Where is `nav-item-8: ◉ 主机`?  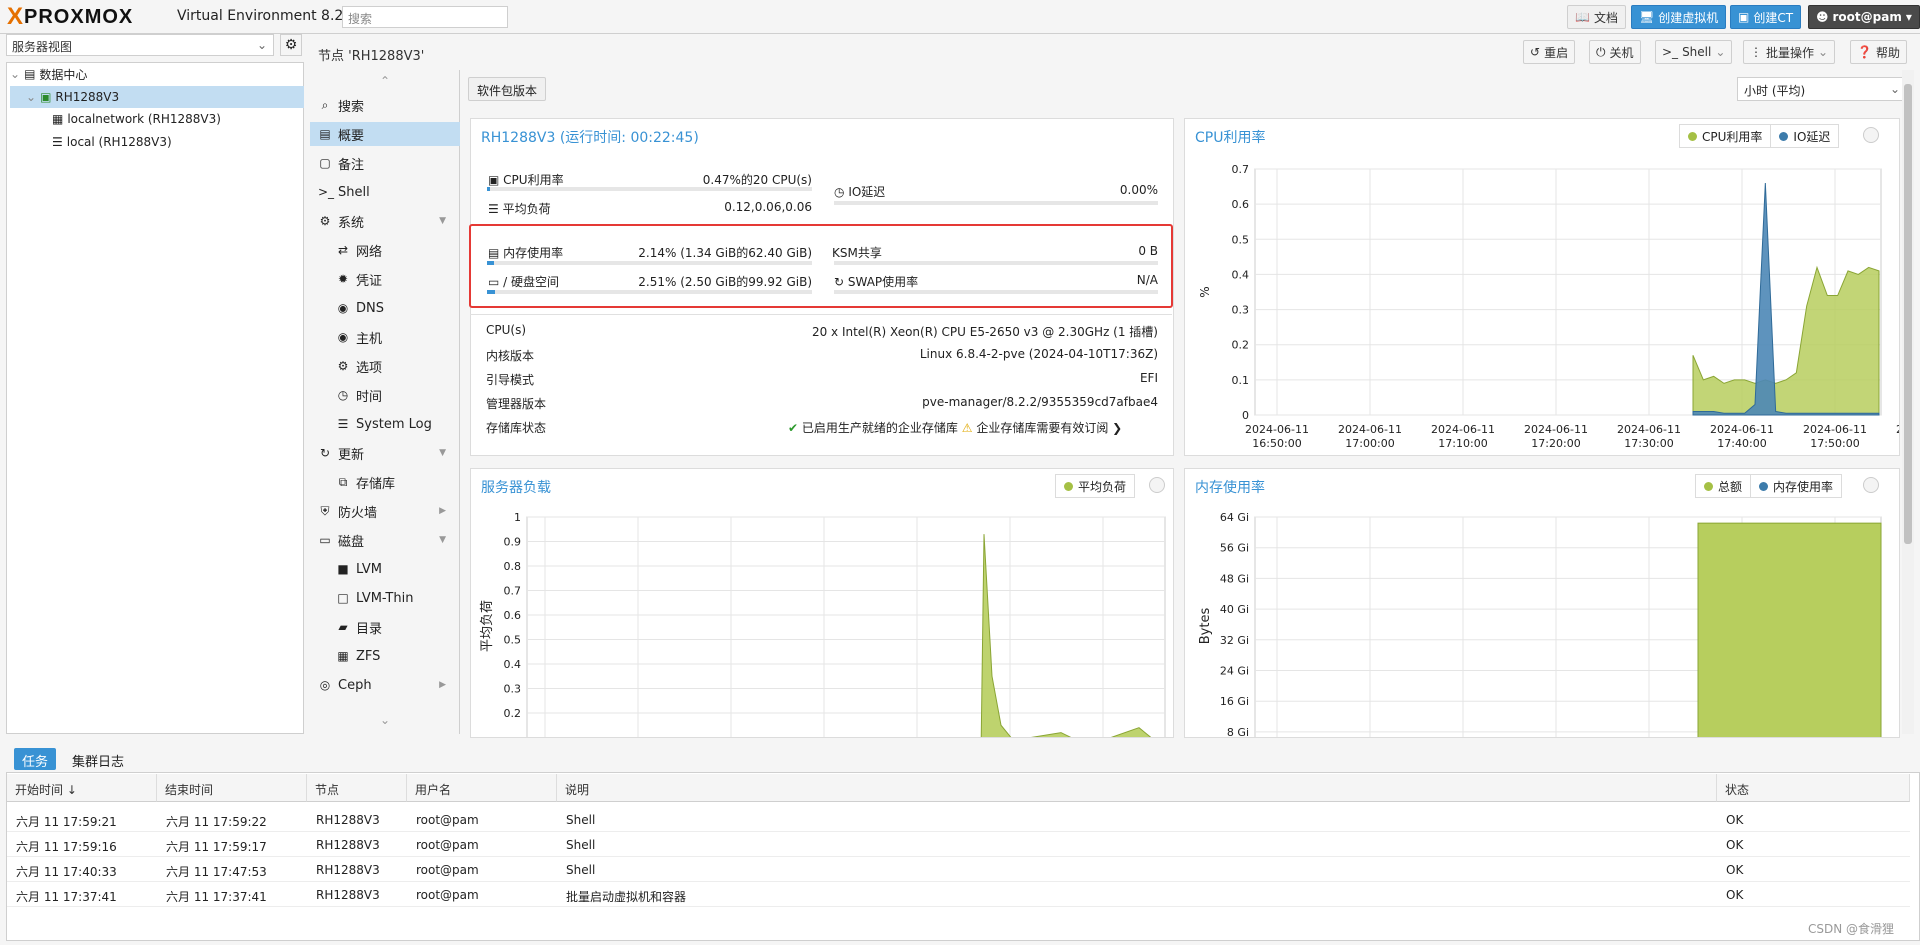
nav-item-8: ◉ 主机 is located at coordinates (385, 337).